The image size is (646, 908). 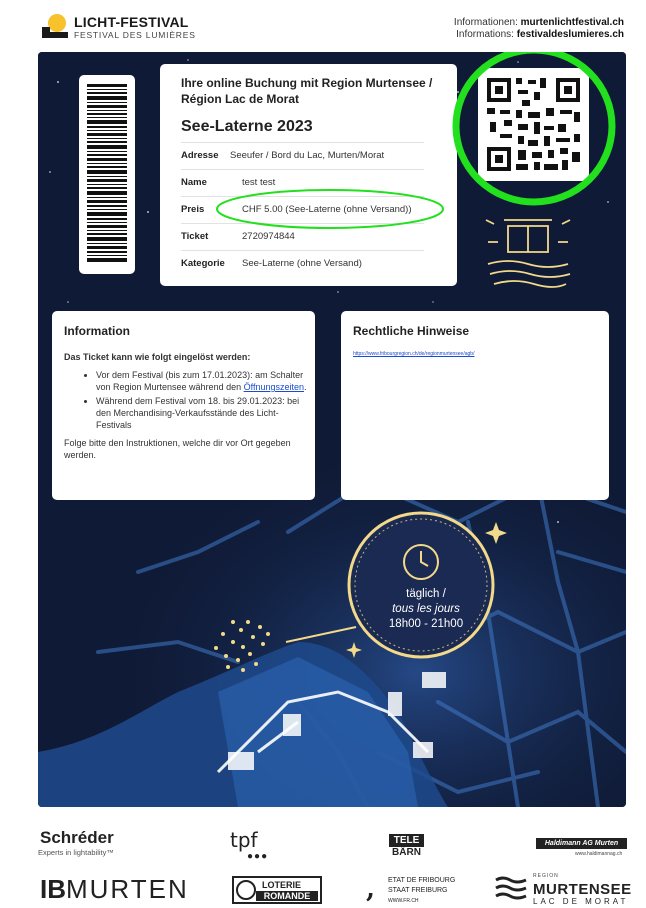 What do you see at coordinates (371, 889) in the screenshot?
I see `fribourg-emblem-icon: ,` at bounding box center [371, 889].